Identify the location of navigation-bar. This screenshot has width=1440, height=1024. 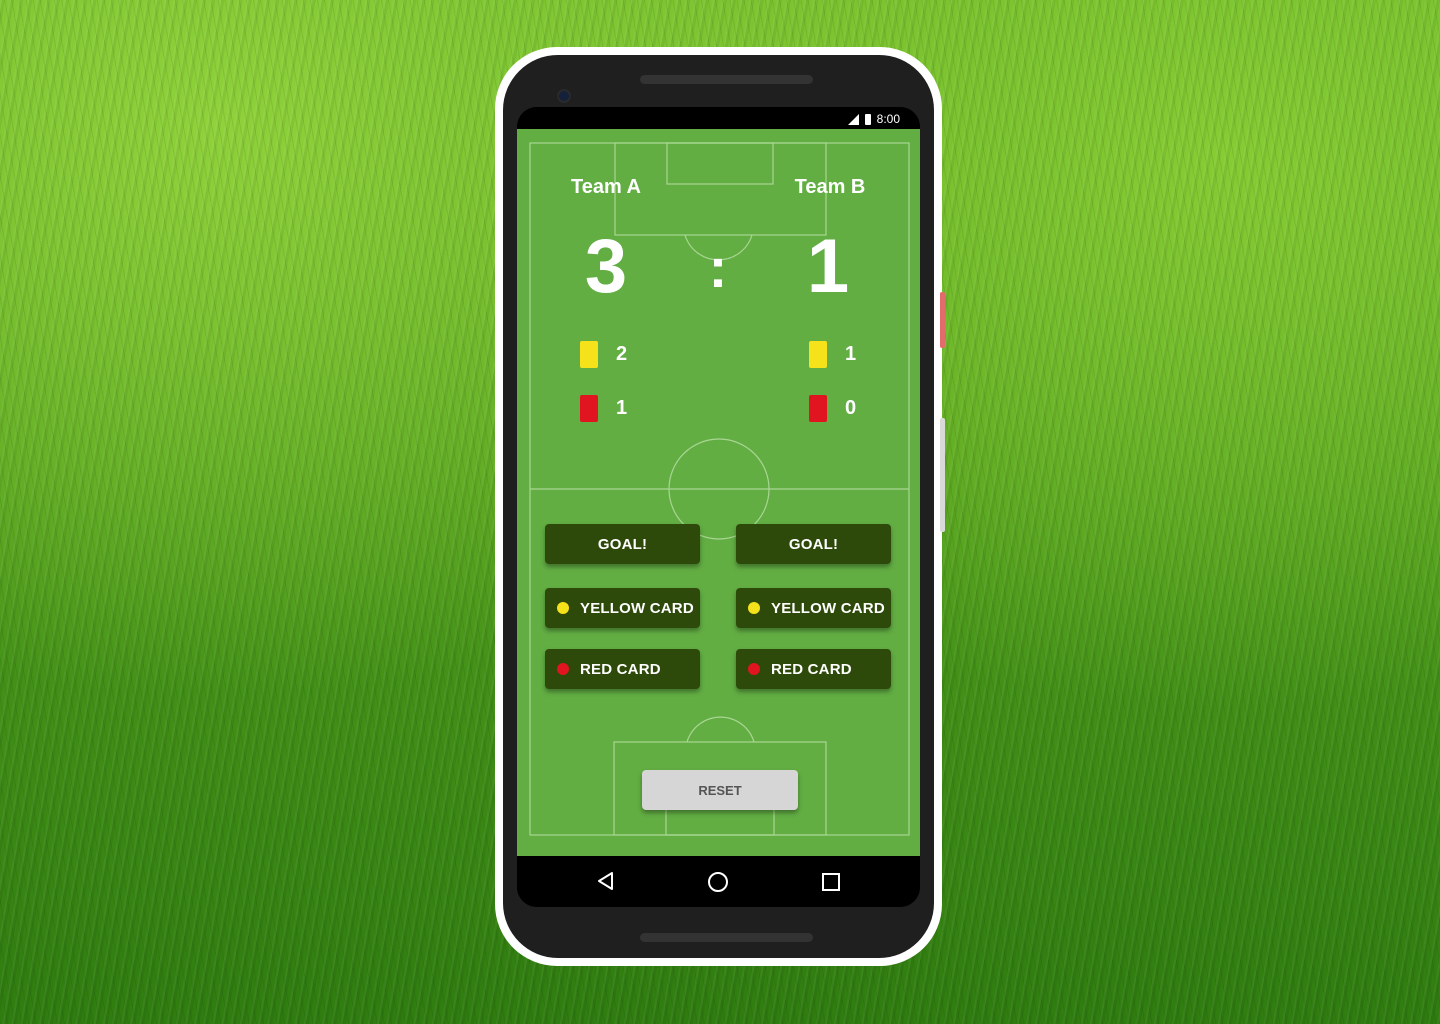
(718, 881).